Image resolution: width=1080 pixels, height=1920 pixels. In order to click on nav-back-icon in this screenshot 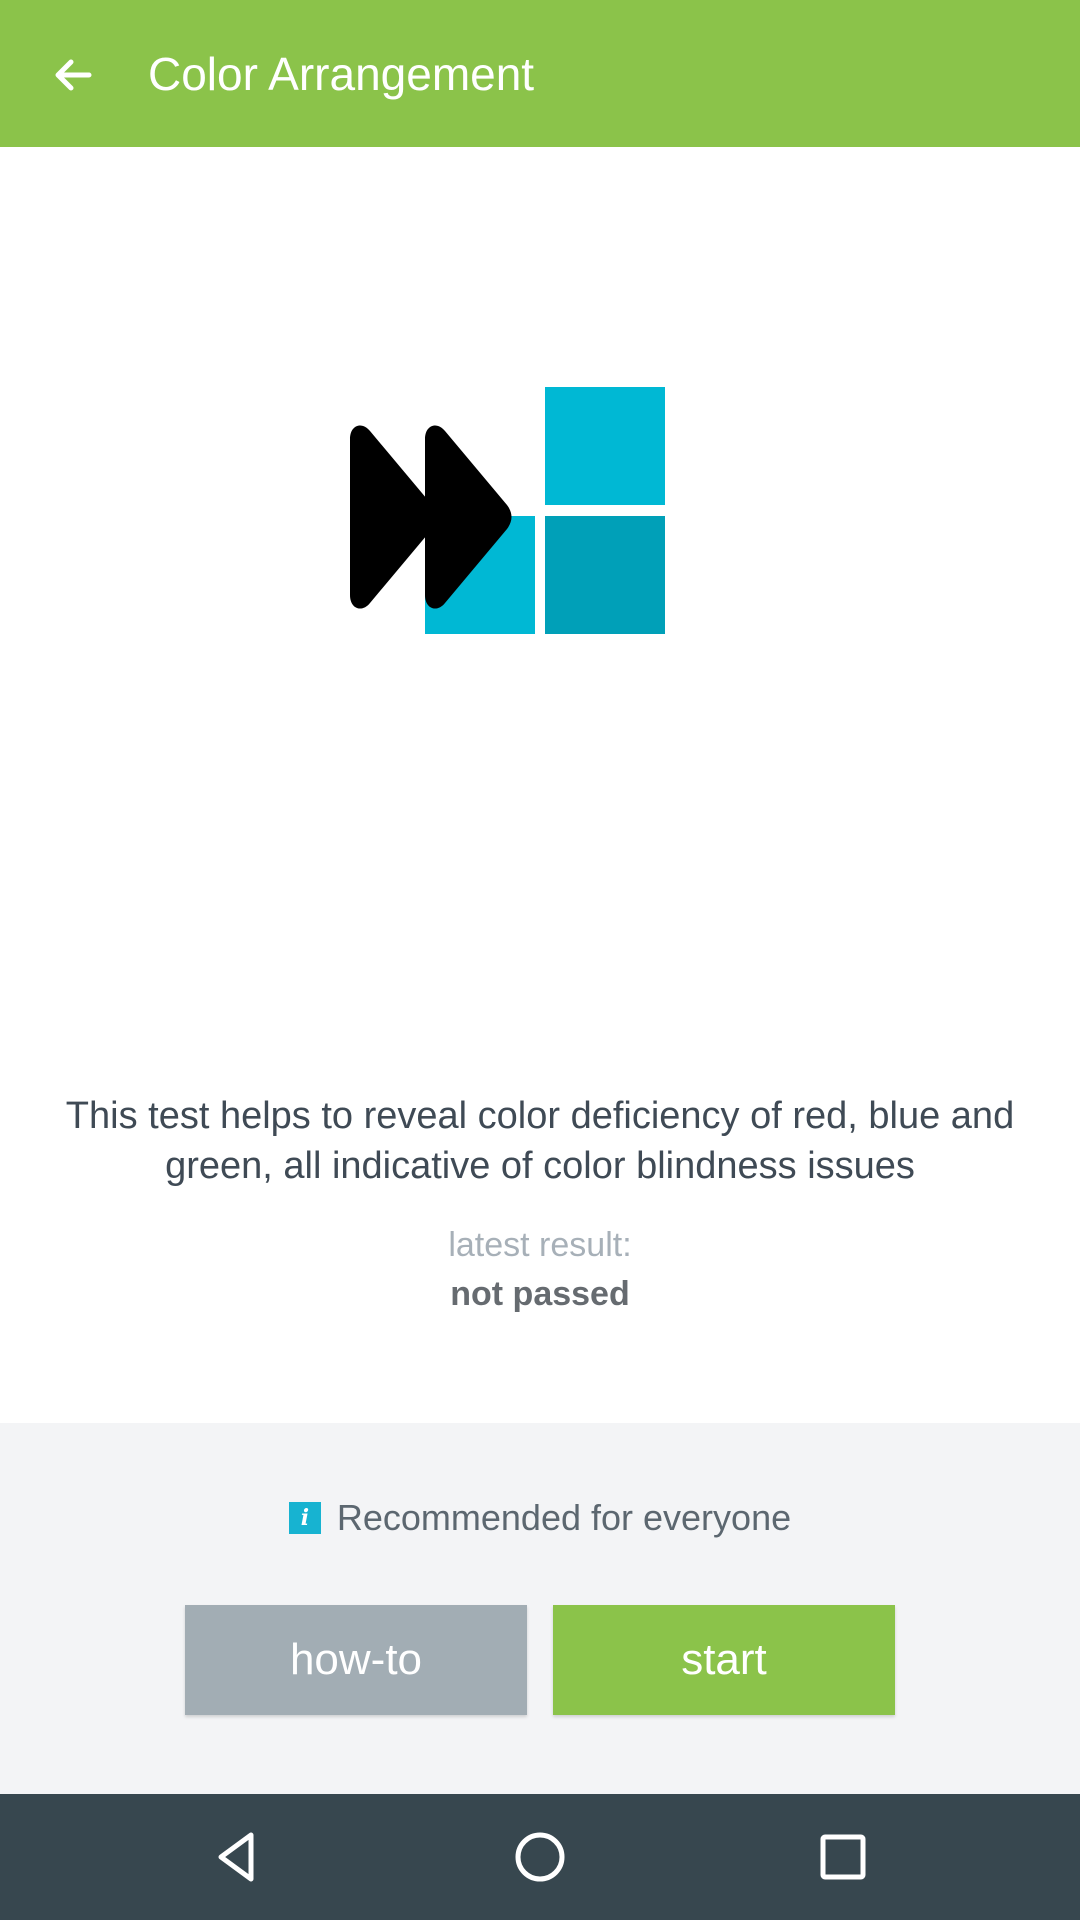, I will do `click(236, 1857)`.